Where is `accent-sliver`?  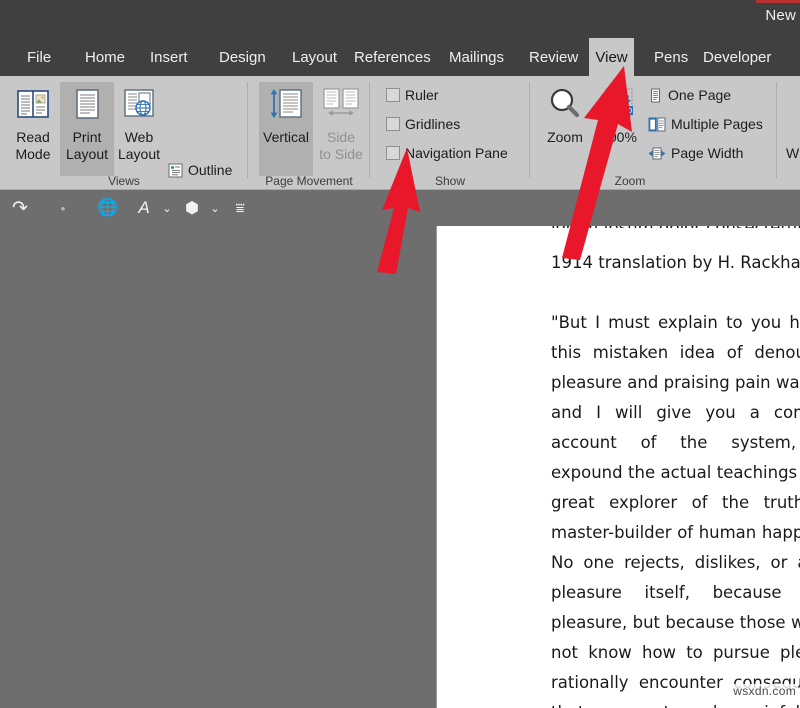
accent-sliver is located at coordinates (778, 1).